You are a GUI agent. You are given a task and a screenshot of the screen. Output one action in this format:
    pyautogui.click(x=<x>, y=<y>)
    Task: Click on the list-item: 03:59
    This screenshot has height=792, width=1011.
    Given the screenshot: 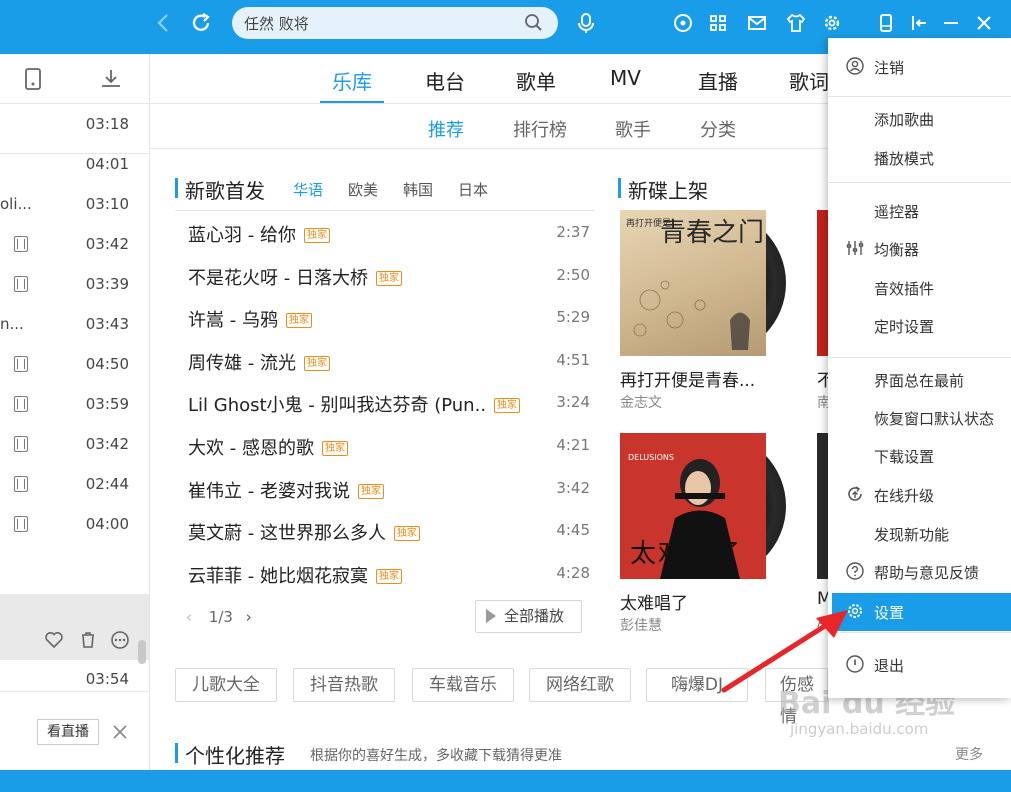 What is the action you would take?
    pyautogui.click(x=74, y=405)
    